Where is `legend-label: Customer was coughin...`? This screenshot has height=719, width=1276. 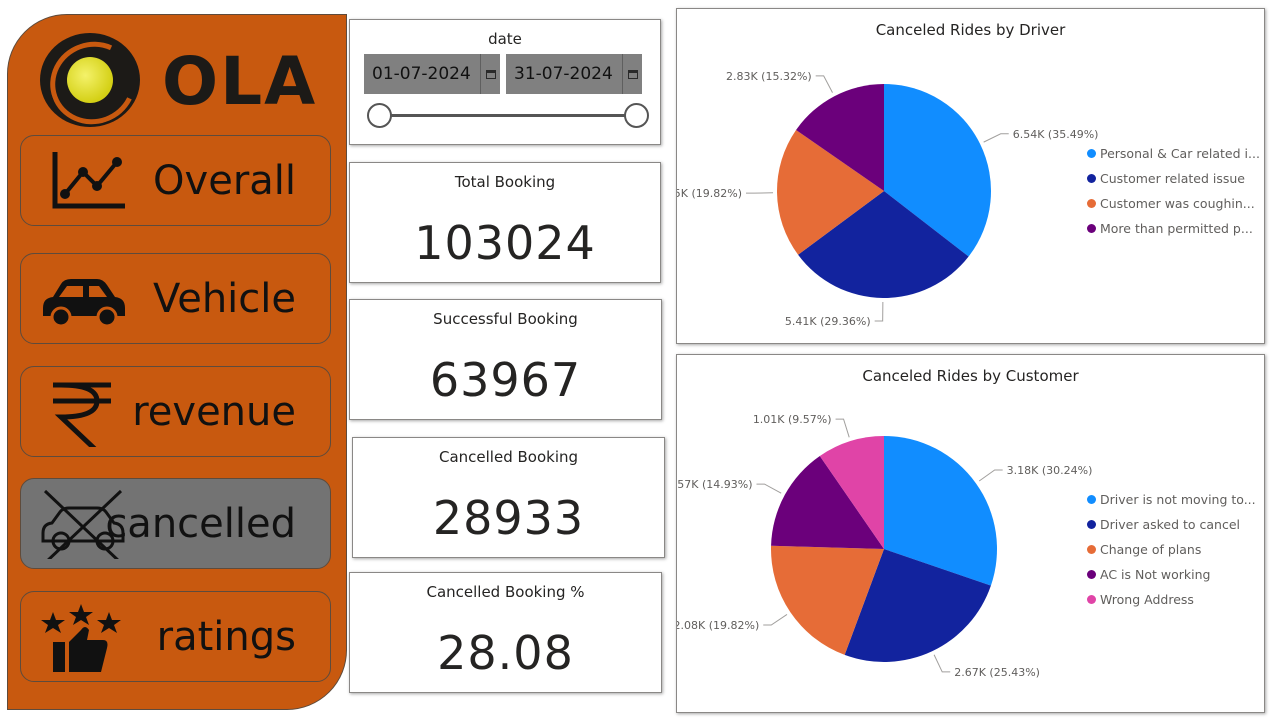
legend-label: Customer was coughin... is located at coordinates (1177, 203).